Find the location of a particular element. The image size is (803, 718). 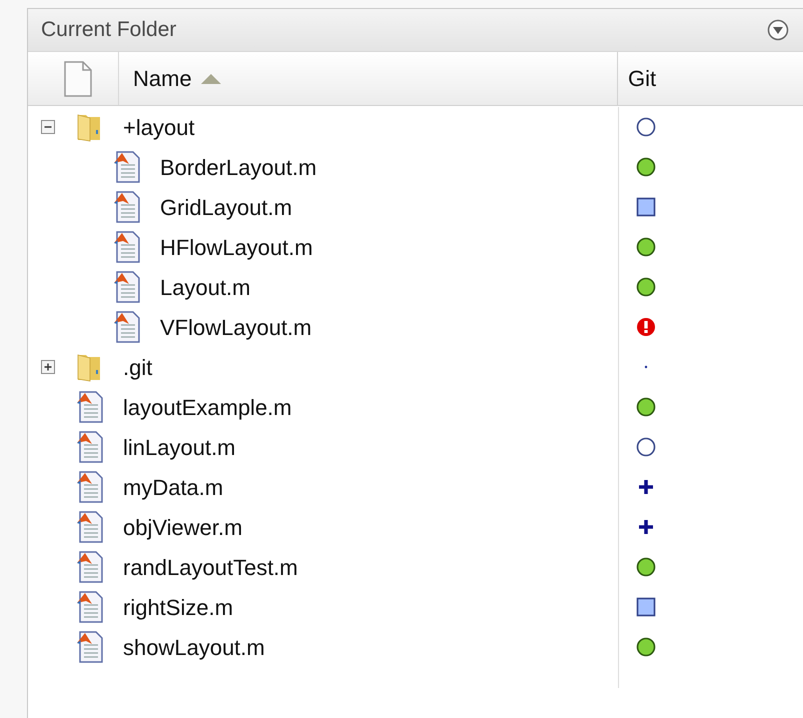

collapse-icon is located at coordinates (48, 127).